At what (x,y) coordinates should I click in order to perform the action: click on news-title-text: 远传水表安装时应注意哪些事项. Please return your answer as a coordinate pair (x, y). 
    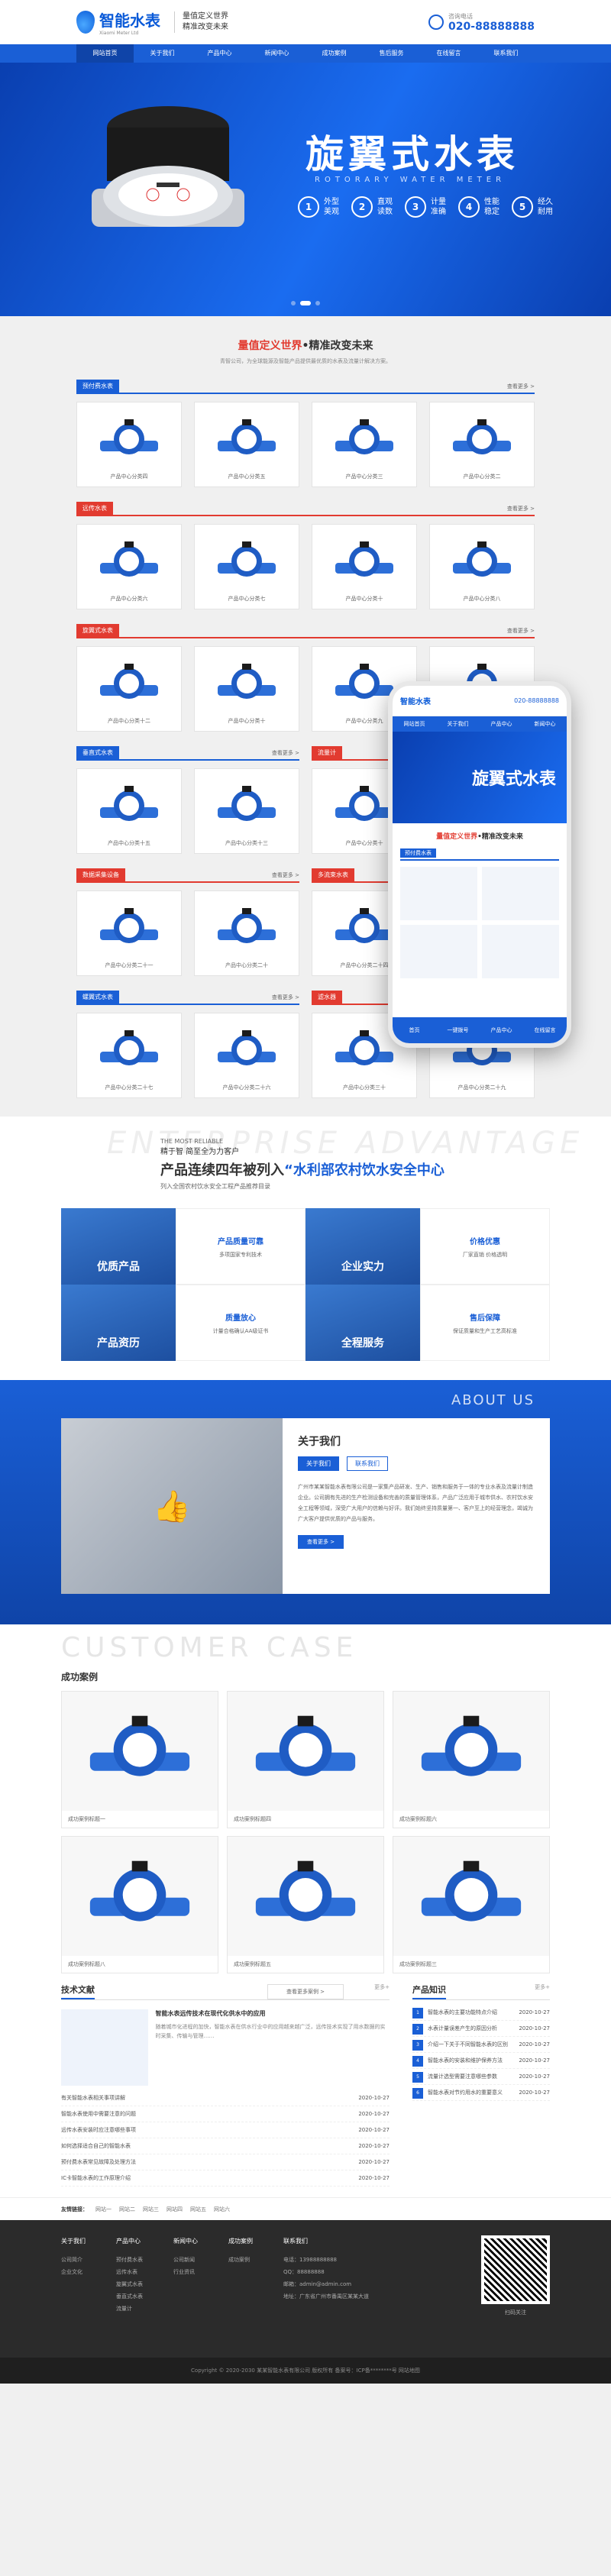
    Looking at the image, I should click on (98, 2130).